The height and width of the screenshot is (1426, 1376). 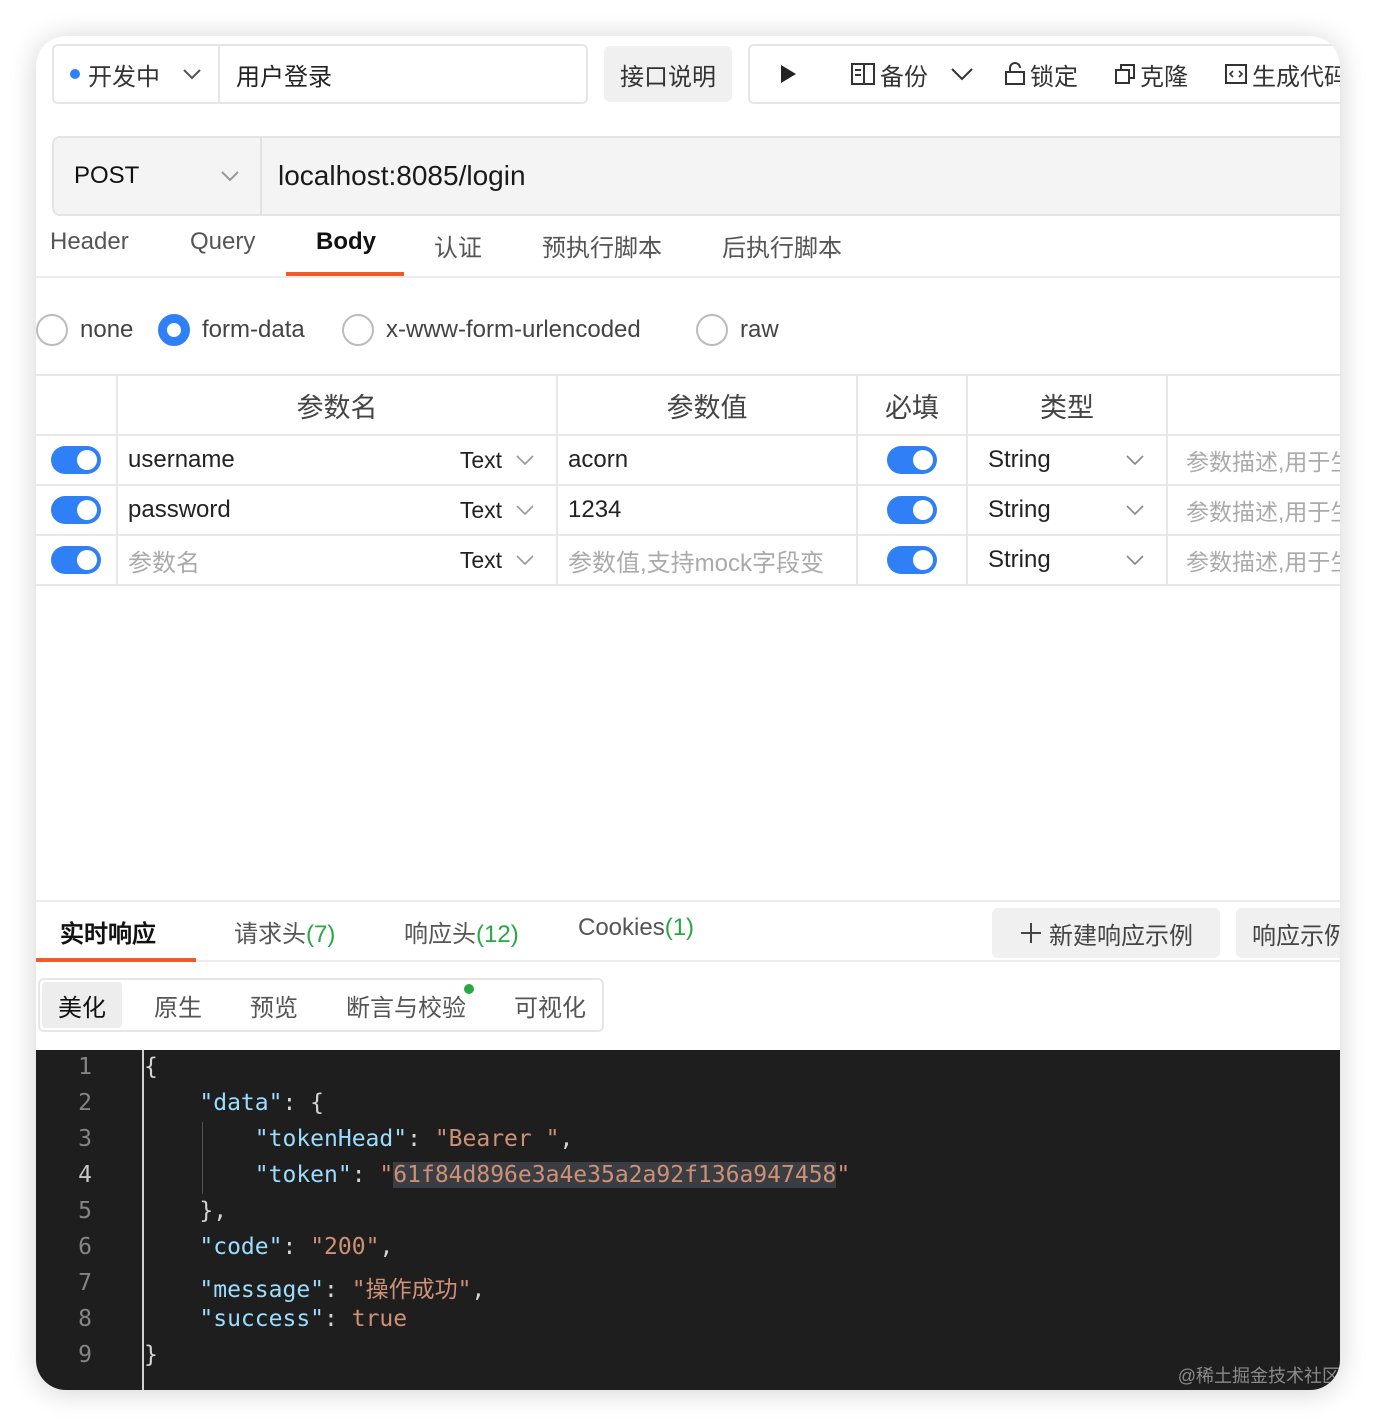 I want to click on new-response-example-button: 新建响应示例, so click(x=1106, y=933).